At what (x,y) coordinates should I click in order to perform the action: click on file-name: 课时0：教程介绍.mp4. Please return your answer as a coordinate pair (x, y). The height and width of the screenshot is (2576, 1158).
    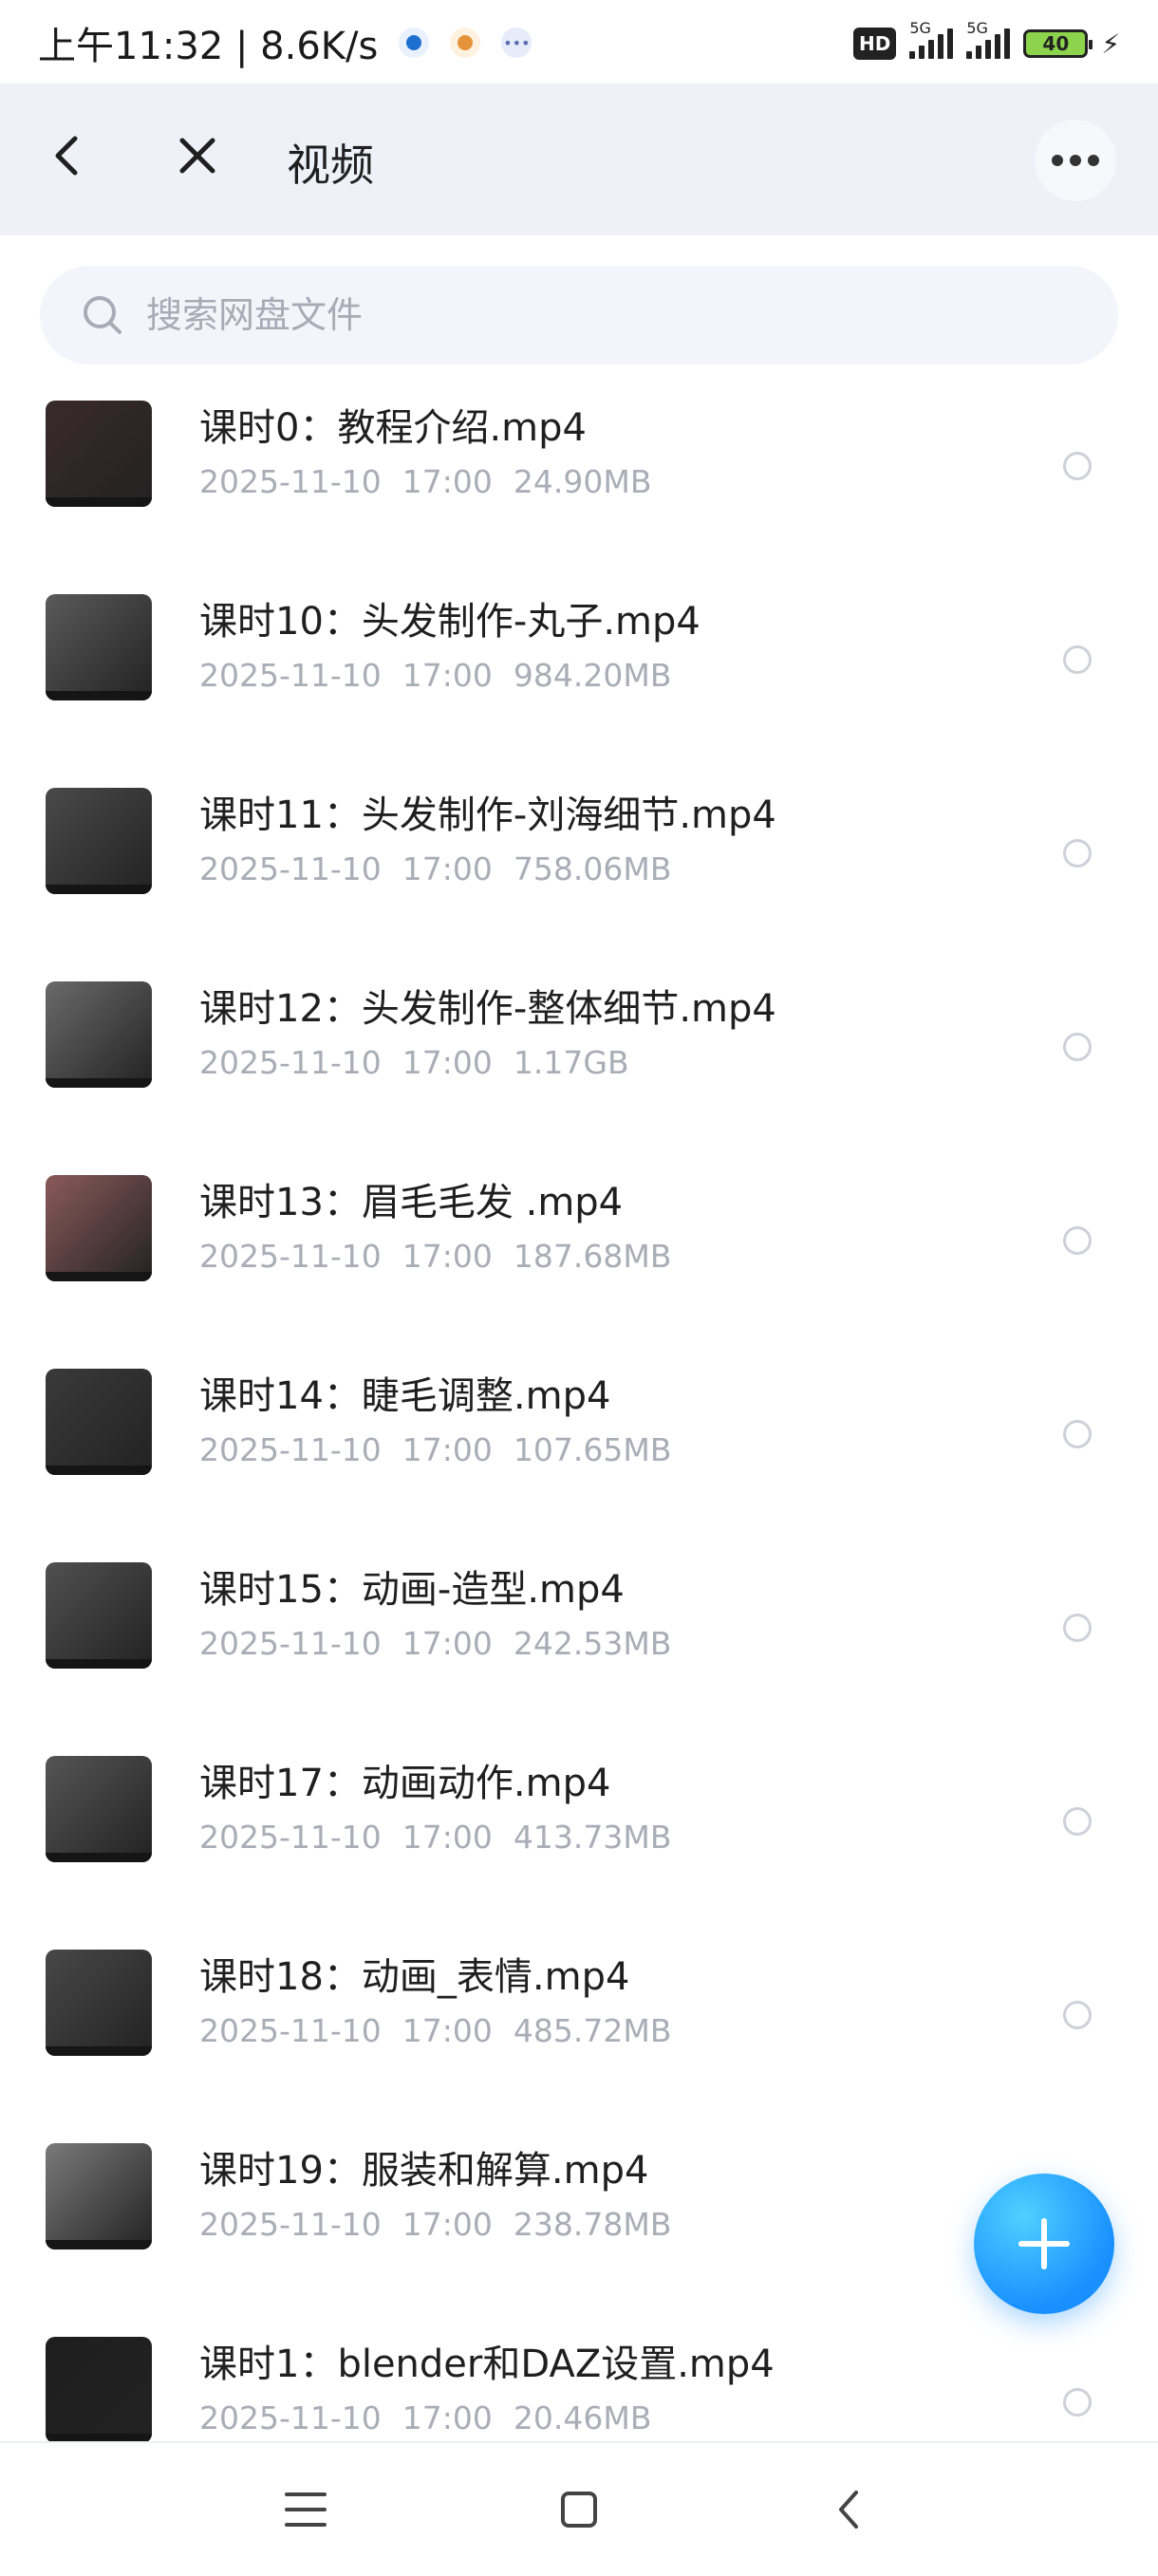
    Looking at the image, I should click on (393, 428).